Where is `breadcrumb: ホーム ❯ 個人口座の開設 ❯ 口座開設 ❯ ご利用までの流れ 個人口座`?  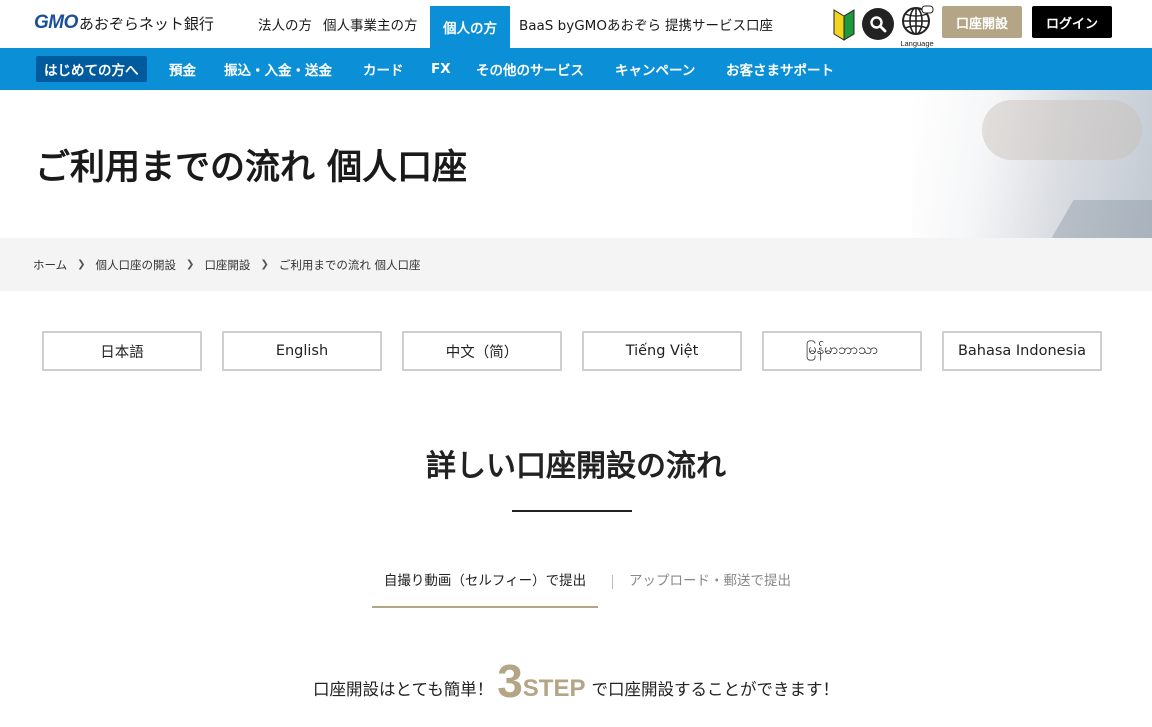
breadcrumb: ホーム ❯ 個人口座の開設 ❯ 口座開設 ❯ ご利用までの流れ 個人口座 is located at coordinates (576, 264).